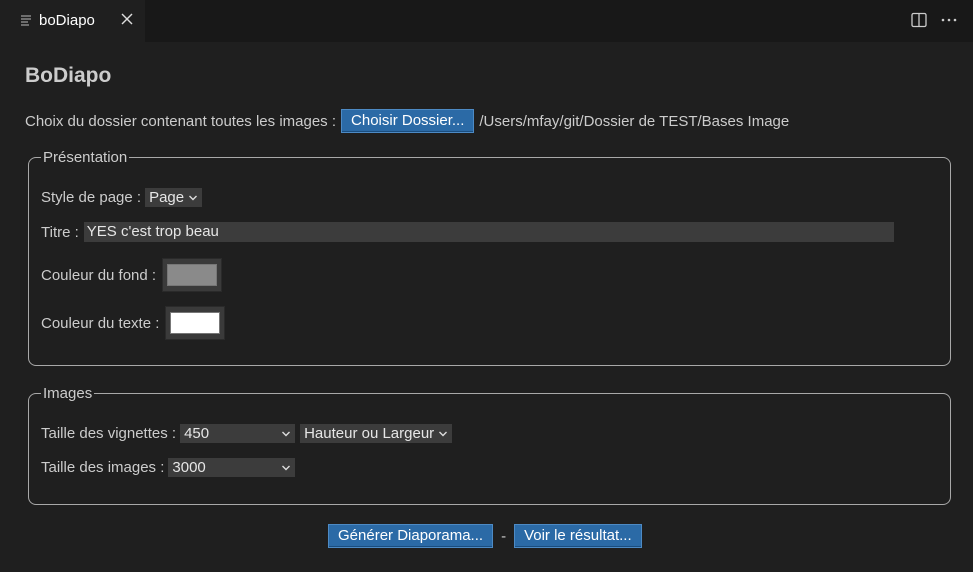 This screenshot has width=973, height=572. Describe the element at coordinates (99, 275) in the screenshot. I see `bg-color-label: Couleur du fond :` at that location.